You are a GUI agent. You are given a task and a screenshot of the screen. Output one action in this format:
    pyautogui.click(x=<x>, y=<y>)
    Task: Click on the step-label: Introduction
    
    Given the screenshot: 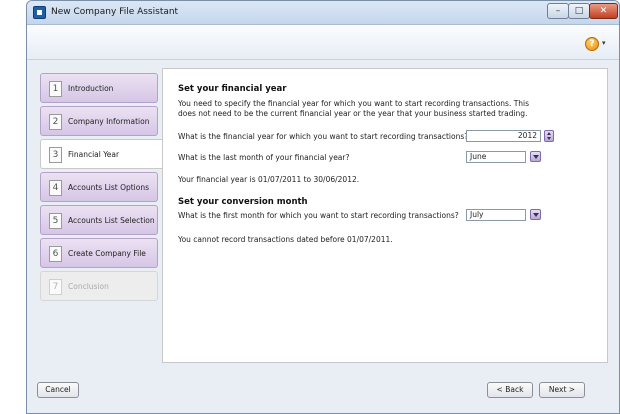 What is the action you would take?
    pyautogui.click(x=91, y=88)
    